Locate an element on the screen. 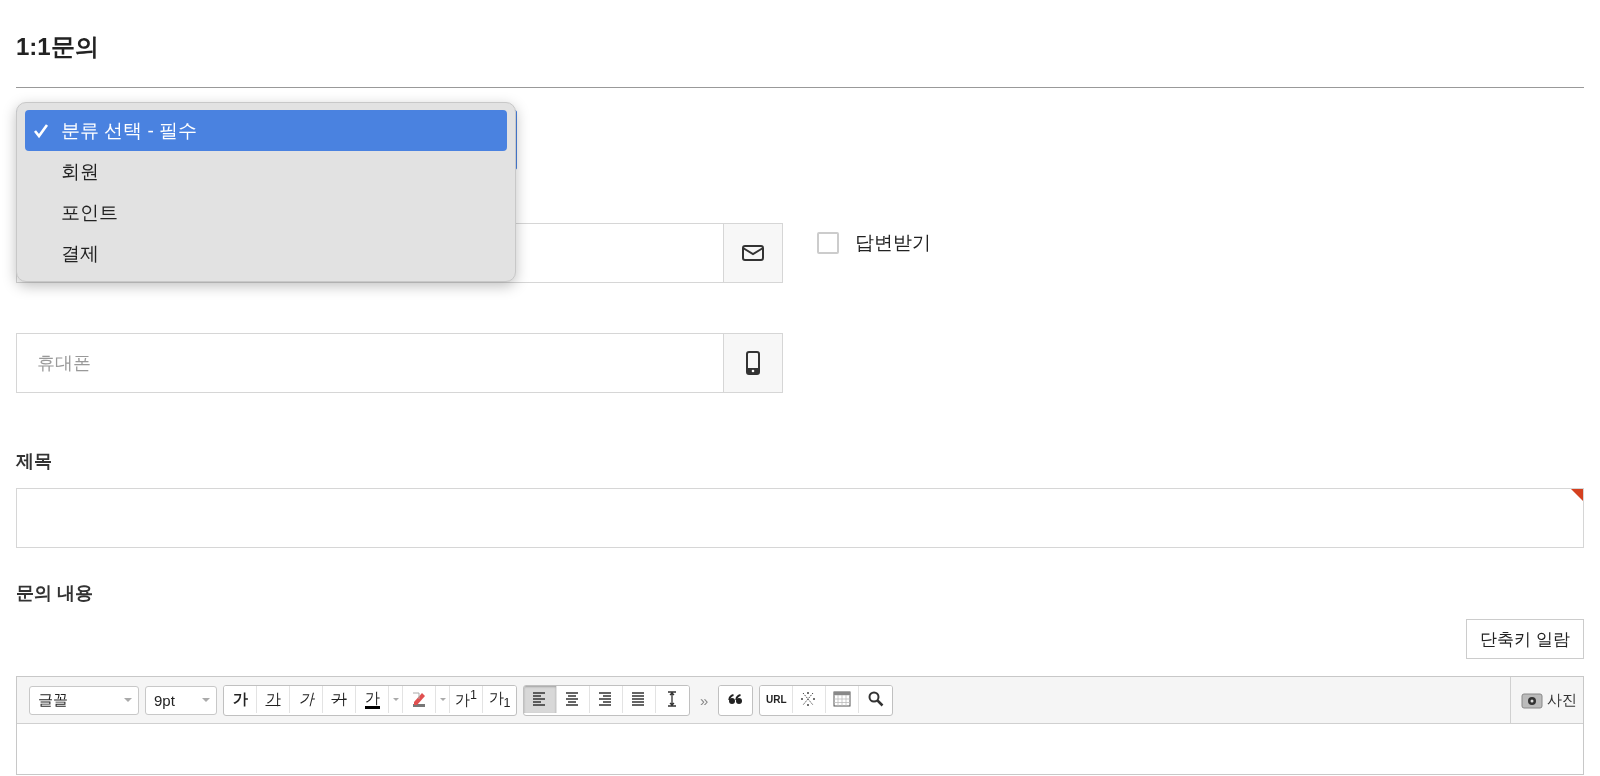  email-button is located at coordinates (753, 253).